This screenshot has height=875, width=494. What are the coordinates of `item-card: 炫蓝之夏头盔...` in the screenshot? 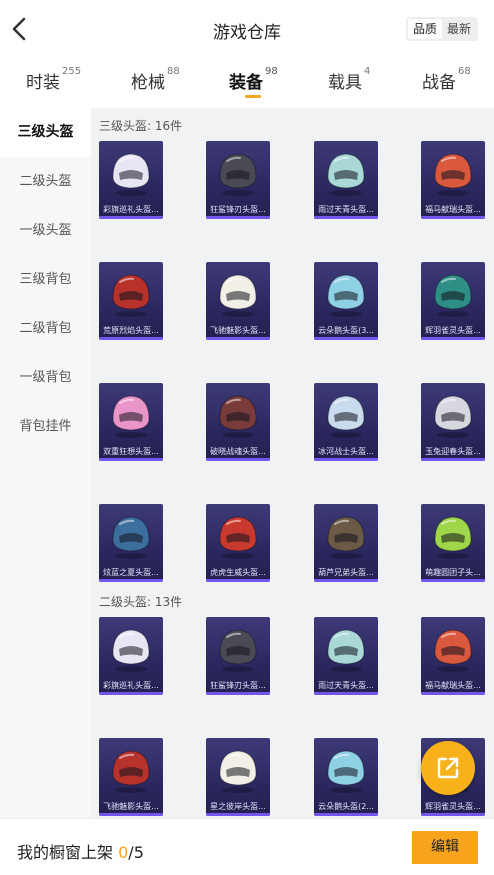 It's located at (131, 543).